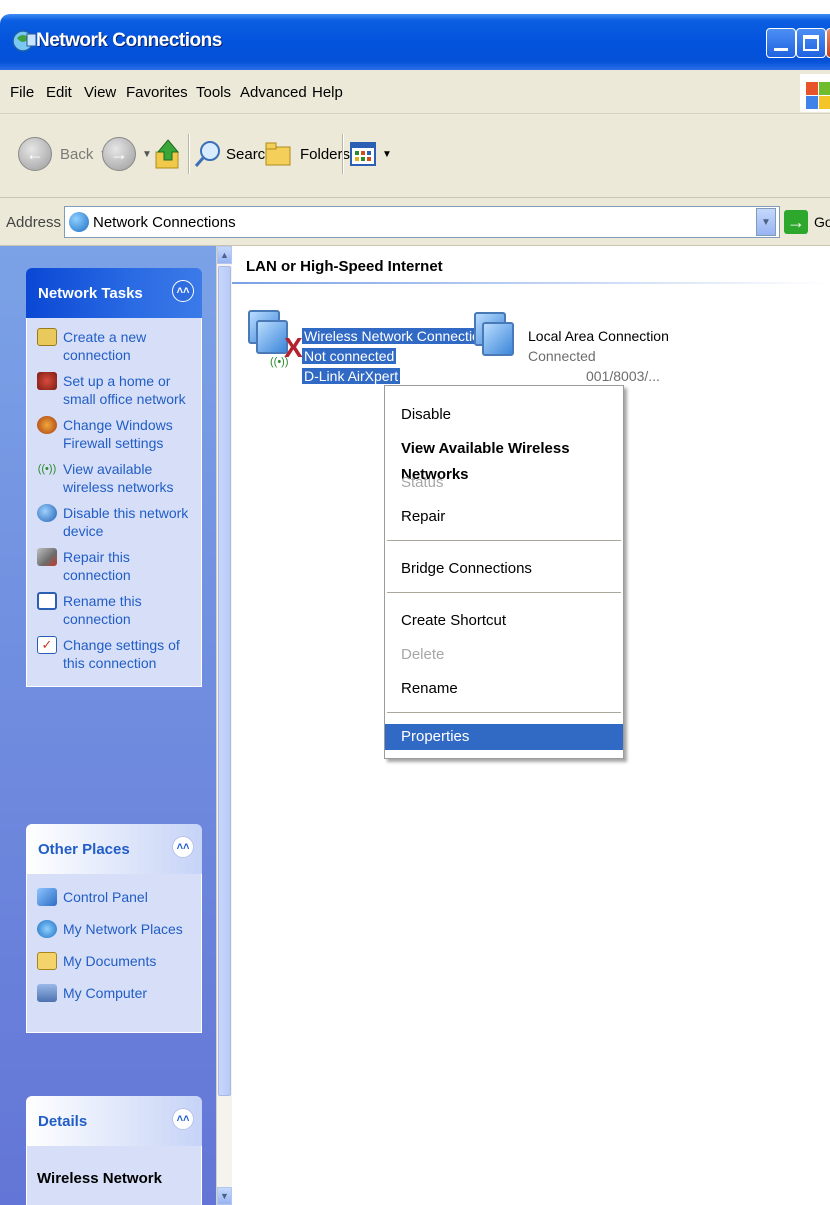 Image resolution: width=830 pixels, height=1205 pixels. What do you see at coordinates (363, 154) in the screenshot?
I see `views-icon` at bounding box center [363, 154].